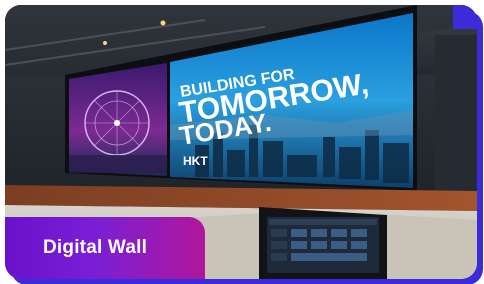  What do you see at coordinates (195, 161) in the screenshot?
I see `screen-brand: HKT` at bounding box center [195, 161].